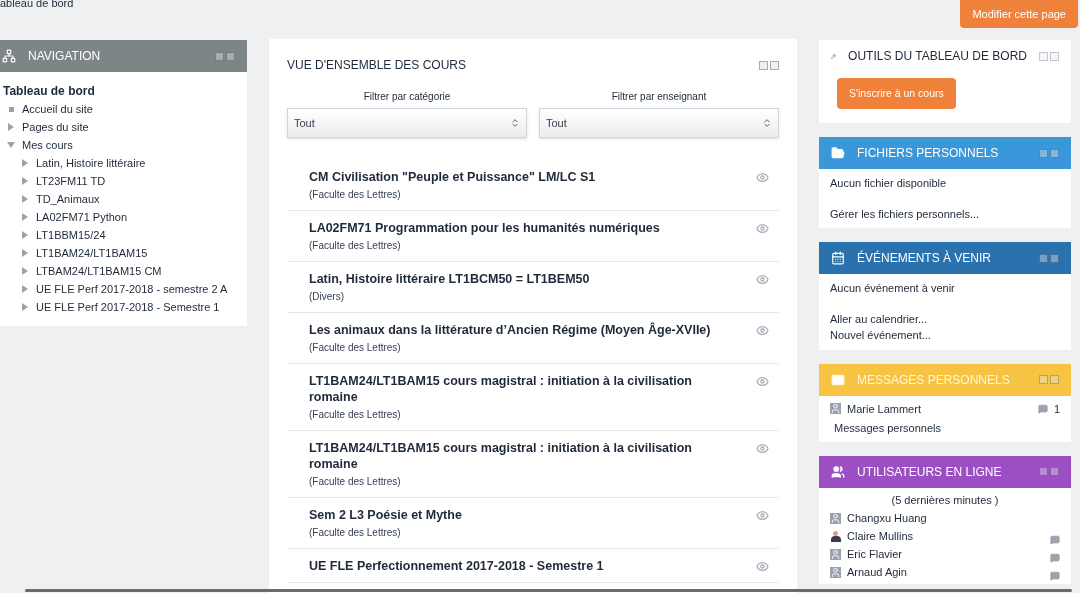  I want to click on period-label: (5 dernières minutes ), so click(945, 500).